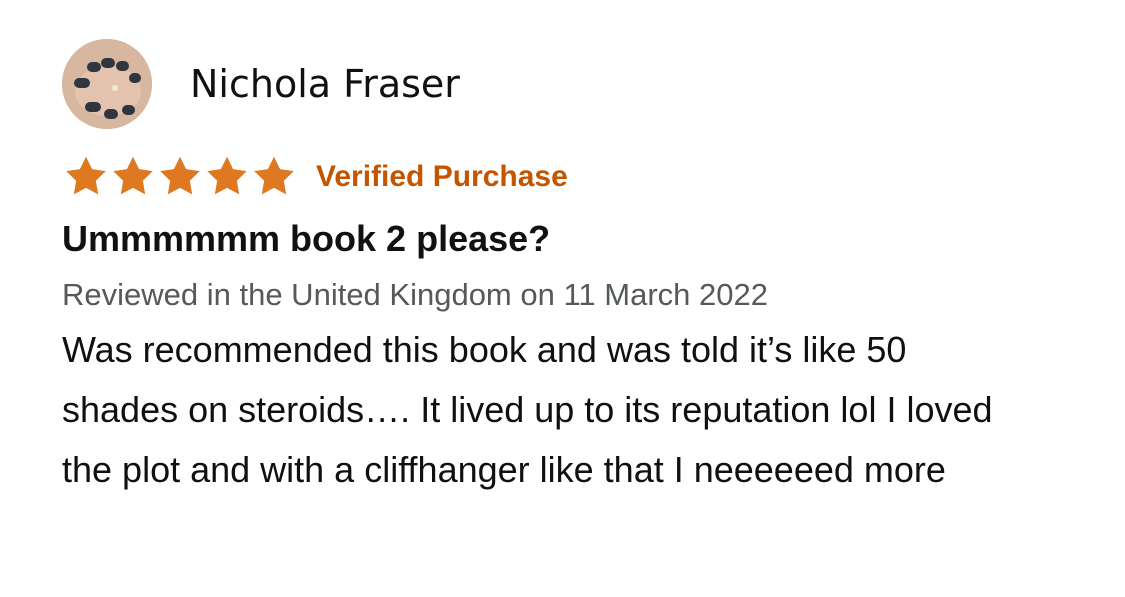 The width and height of the screenshot is (1125, 597). What do you see at coordinates (325, 84) in the screenshot?
I see `reviewer-name: Nichola Fraser` at bounding box center [325, 84].